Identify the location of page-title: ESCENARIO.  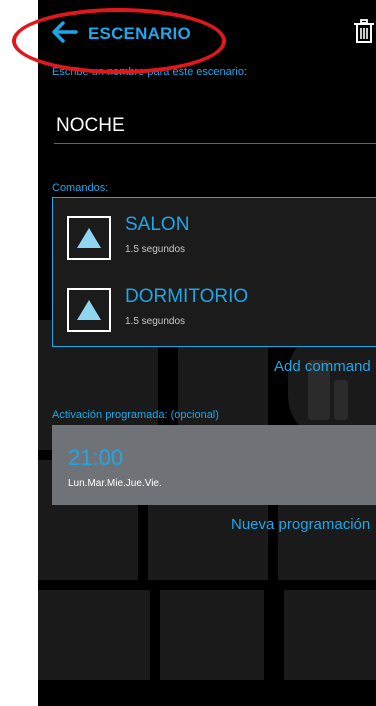
(139, 33).